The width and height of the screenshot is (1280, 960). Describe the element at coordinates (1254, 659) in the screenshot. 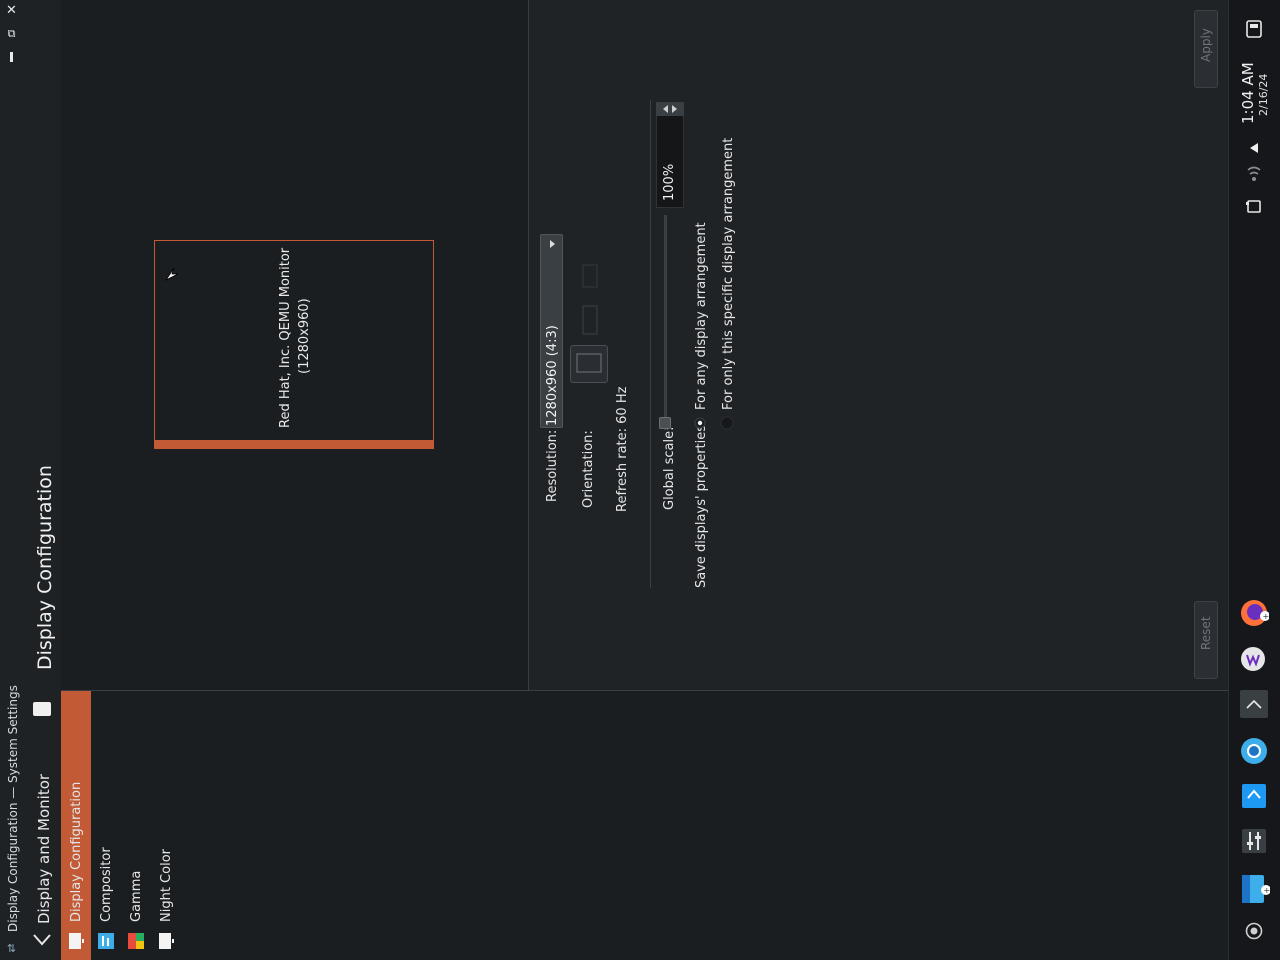

I see `kwrite-icon` at that location.